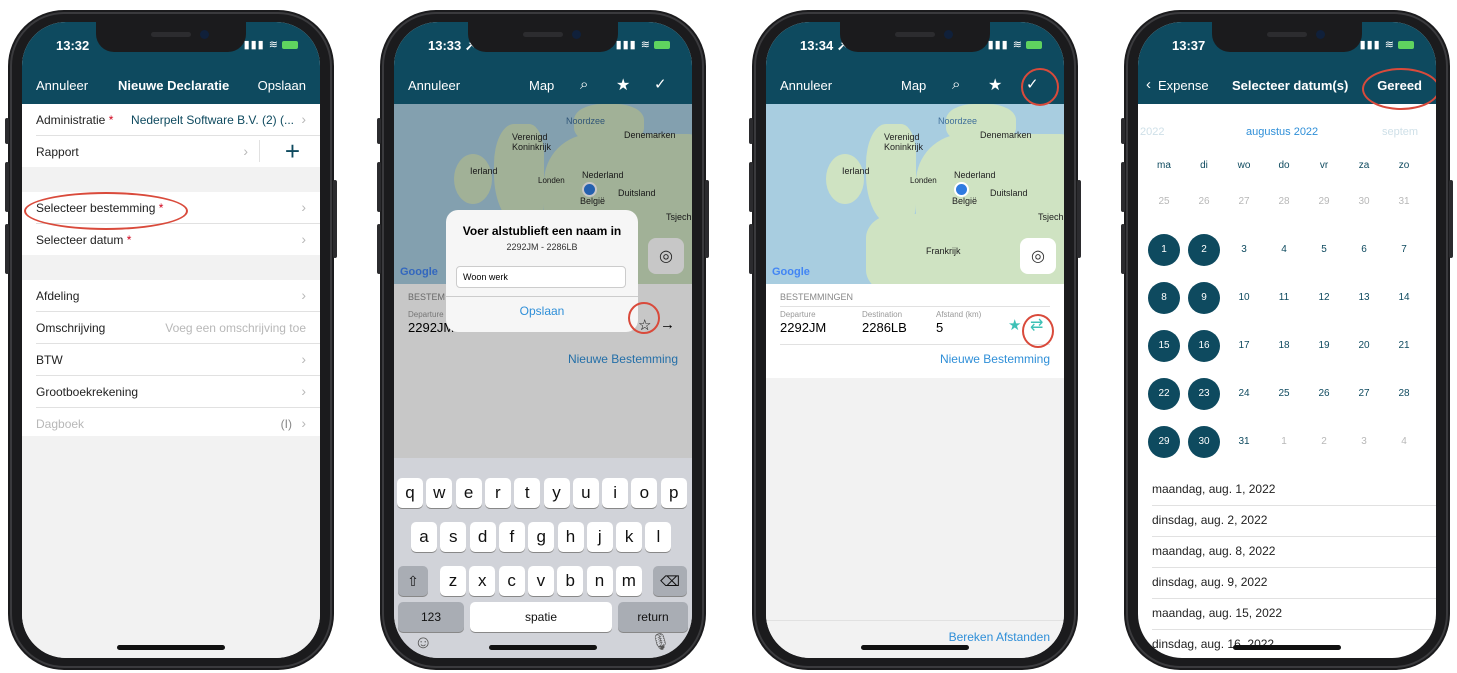  What do you see at coordinates (1164, 250) in the screenshot?
I see `calendar-day-selected: 1` at bounding box center [1164, 250].